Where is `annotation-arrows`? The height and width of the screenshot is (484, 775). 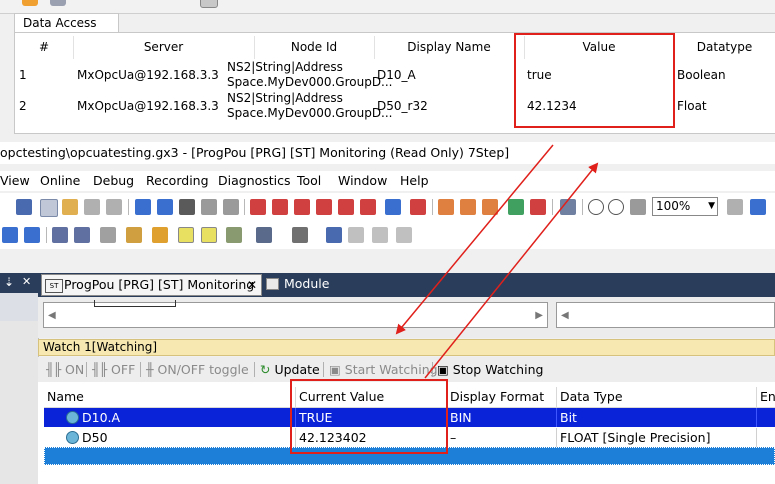 annotation-arrows is located at coordinates (497, 261).